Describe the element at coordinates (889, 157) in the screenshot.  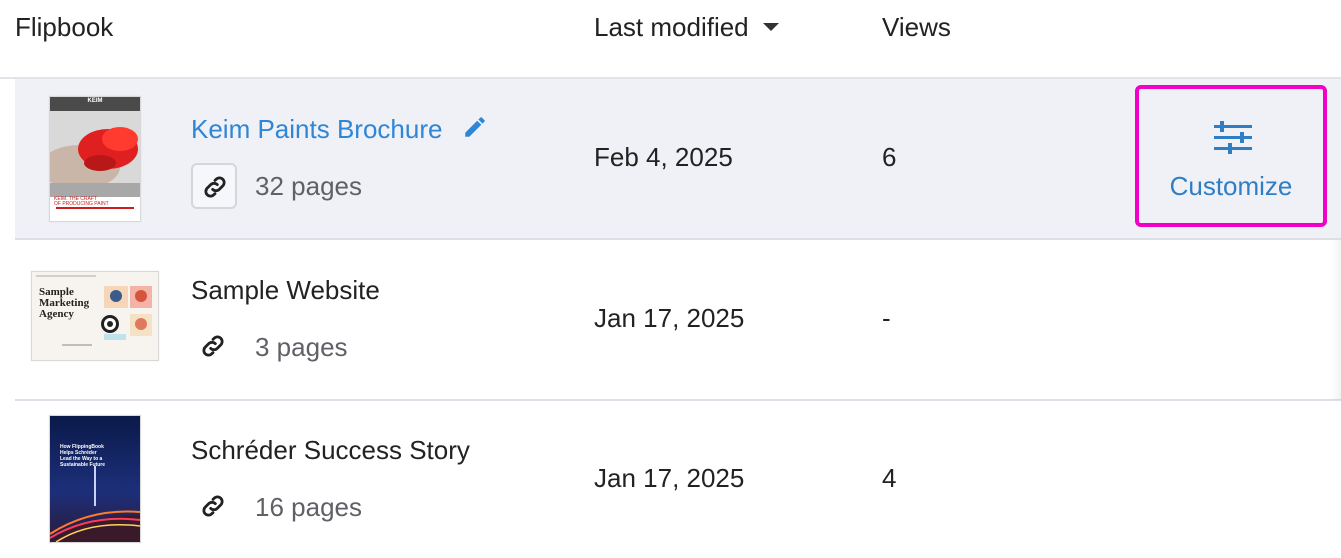
I see `views-count: 6` at that location.